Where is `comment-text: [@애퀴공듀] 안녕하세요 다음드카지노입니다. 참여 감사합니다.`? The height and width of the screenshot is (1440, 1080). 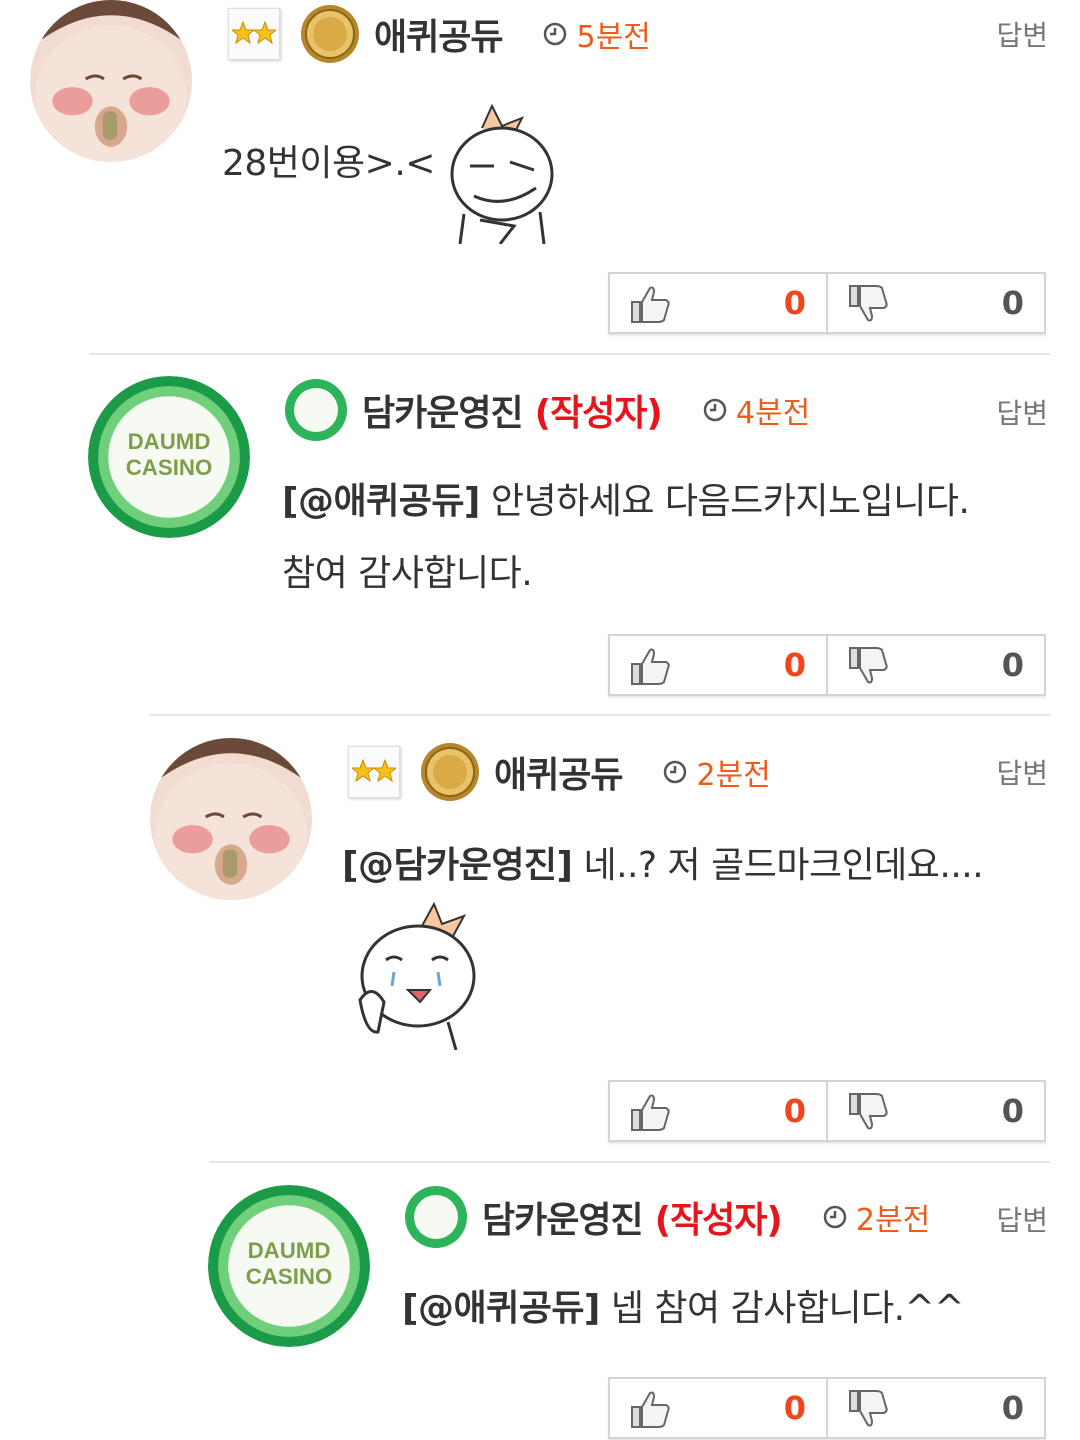 comment-text: [@애퀴공듀] 안녕하세요 다음드카지노입니다. 참여 감사합니다. is located at coordinates (662, 538).